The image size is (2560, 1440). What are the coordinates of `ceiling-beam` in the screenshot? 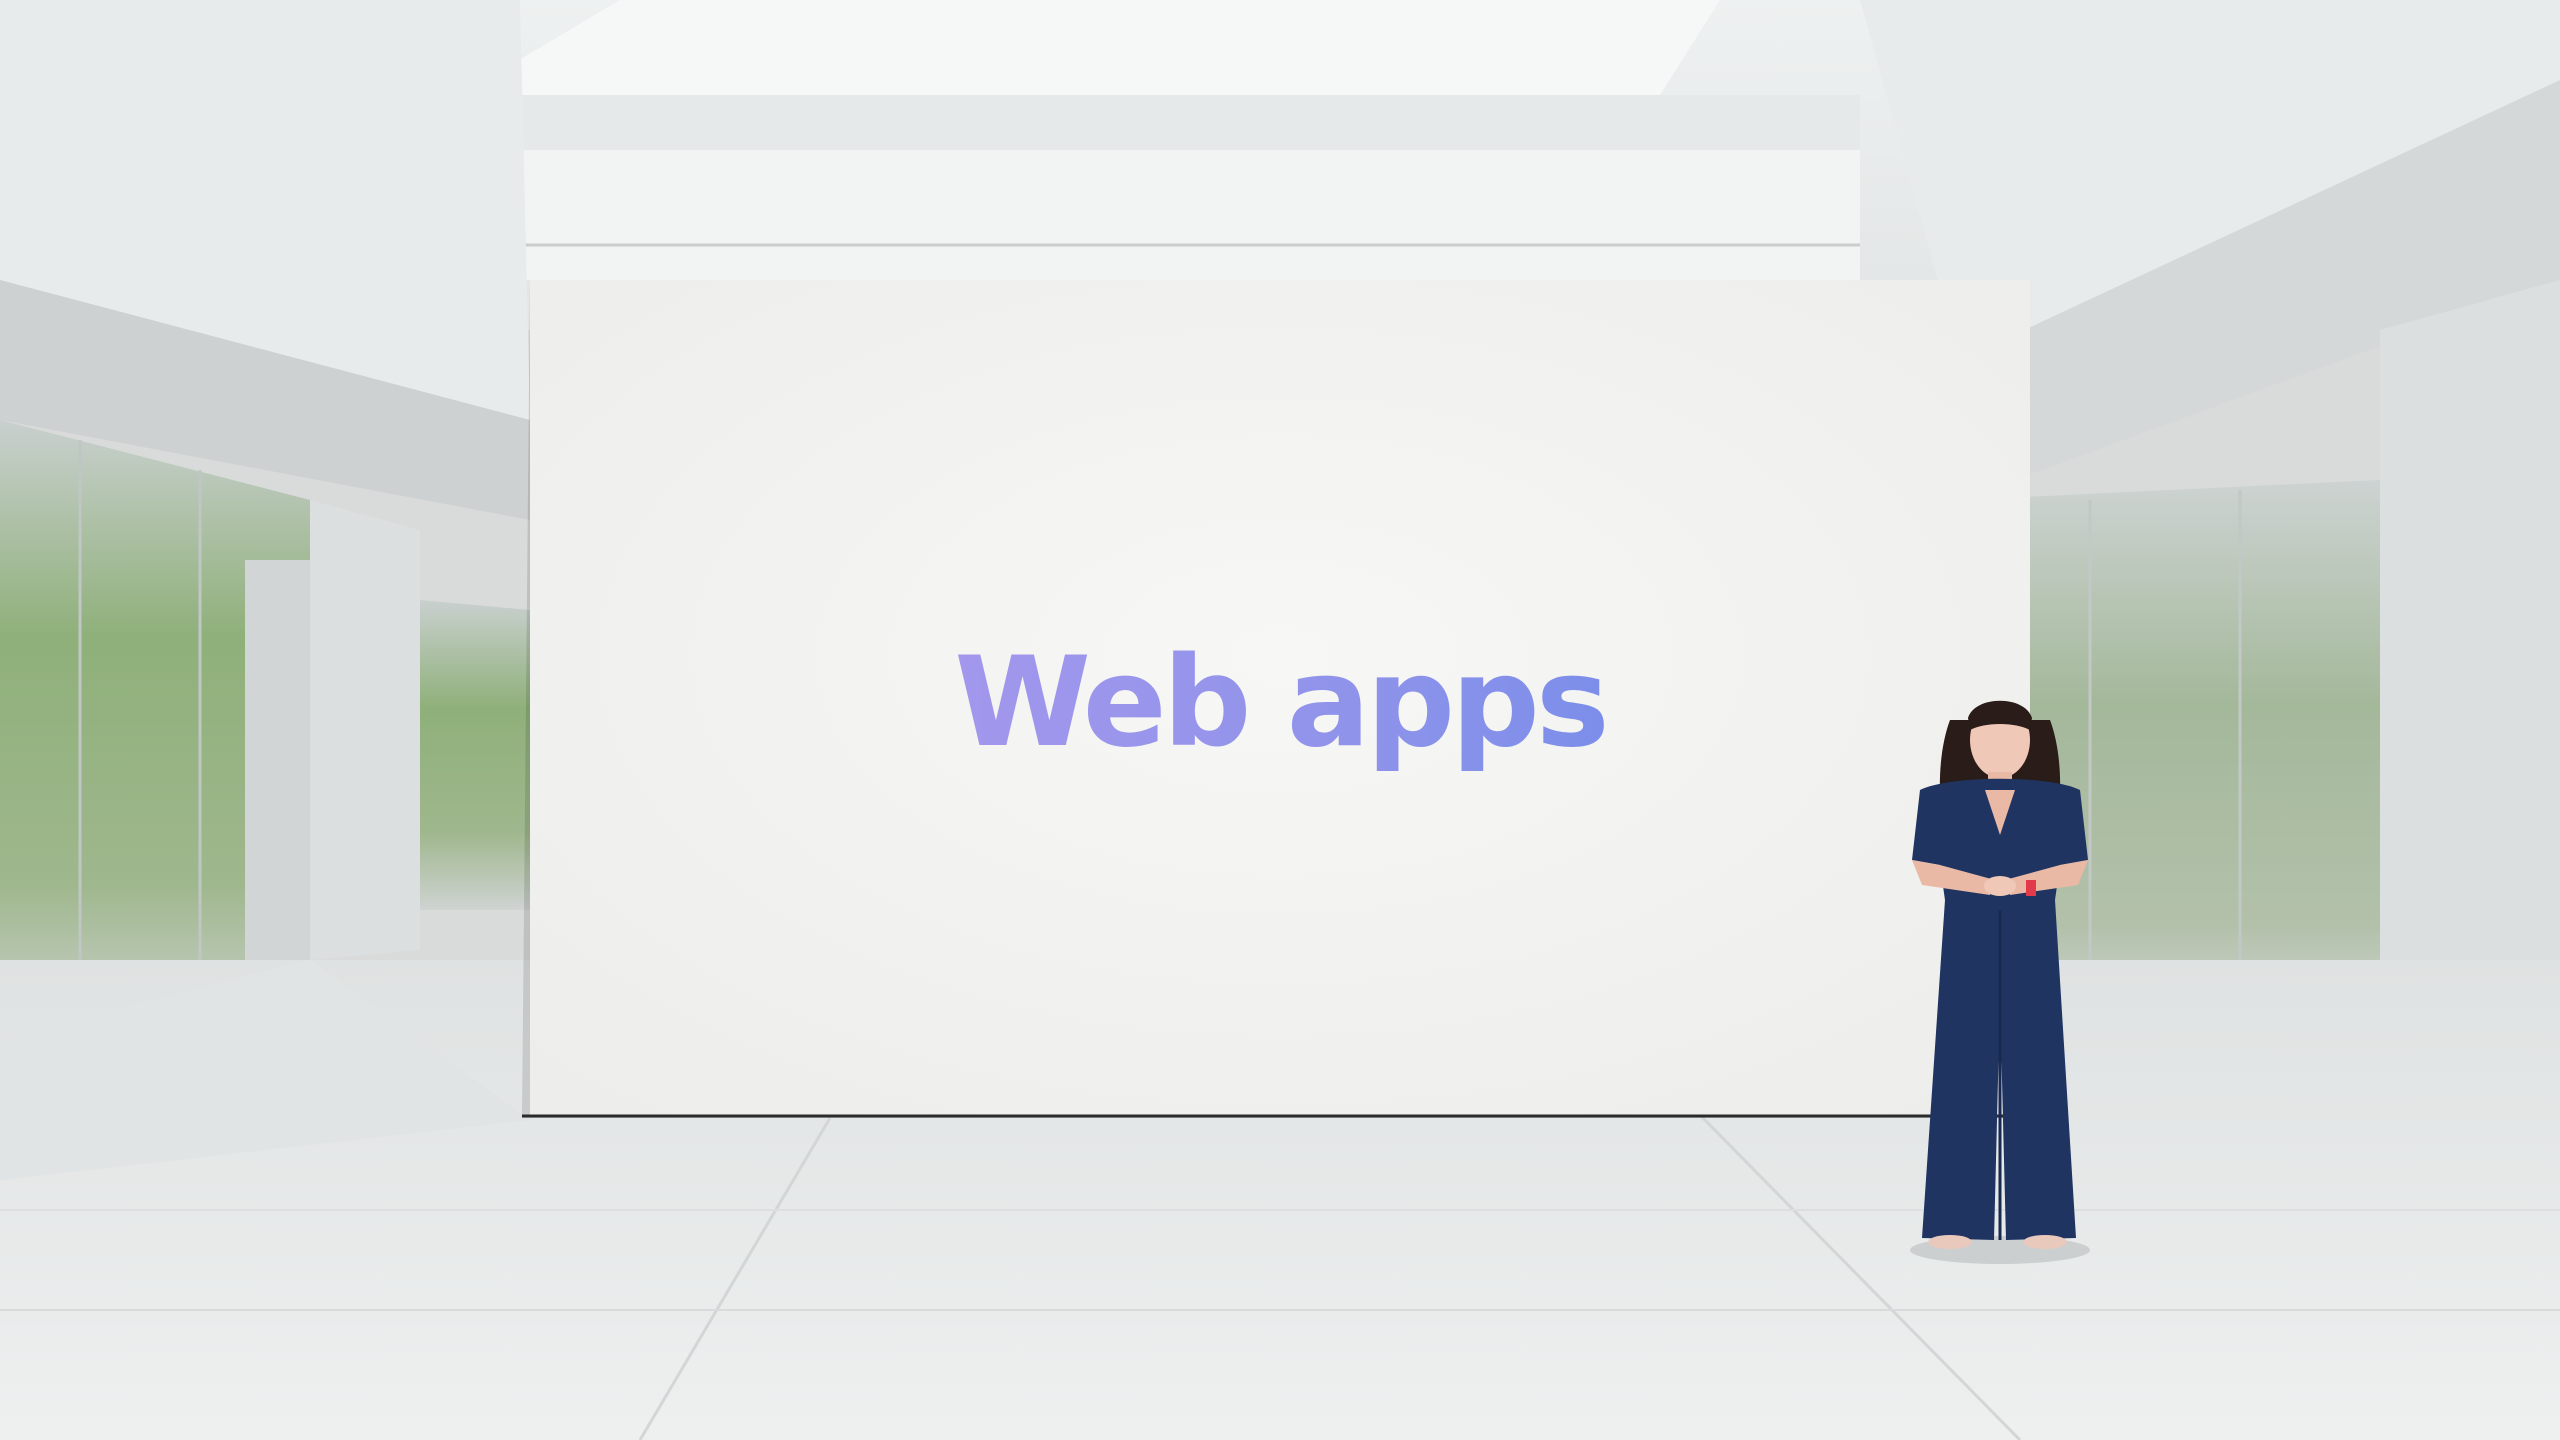 It's located at (1160, 122).